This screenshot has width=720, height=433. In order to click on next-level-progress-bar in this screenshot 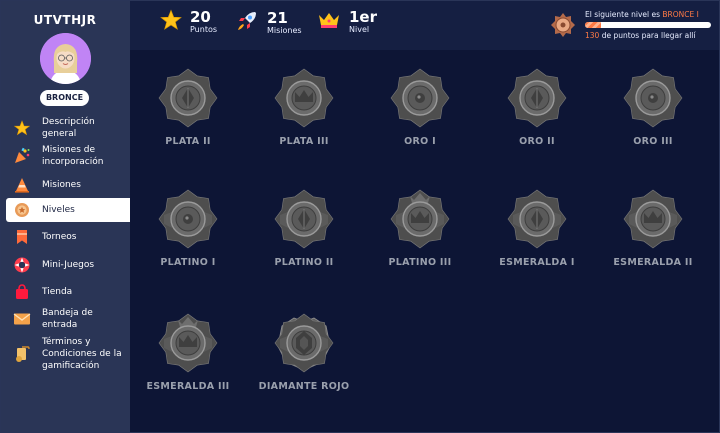, I will do `click(648, 25)`.